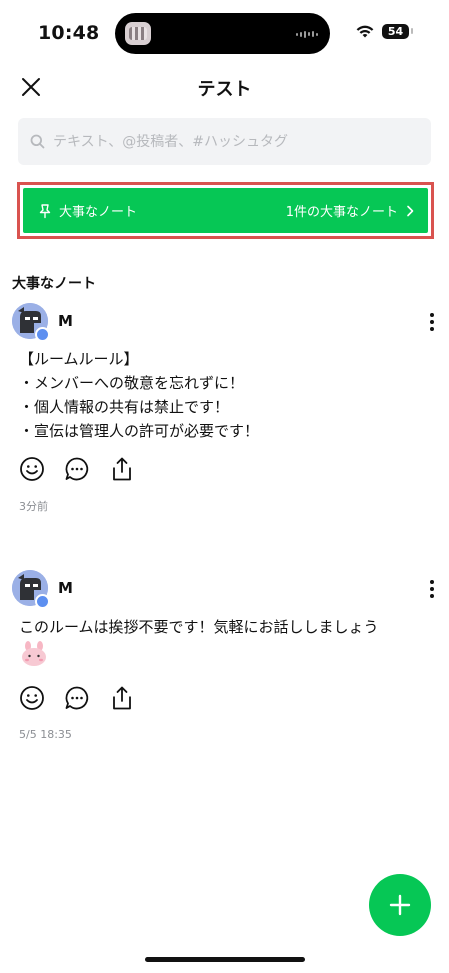 Image resolution: width=449 pixels, height=973 pixels. What do you see at coordinates (34, 653) in the screenshot?
I see `rabbit-emoji-icon` at bounding box center [34, 653].